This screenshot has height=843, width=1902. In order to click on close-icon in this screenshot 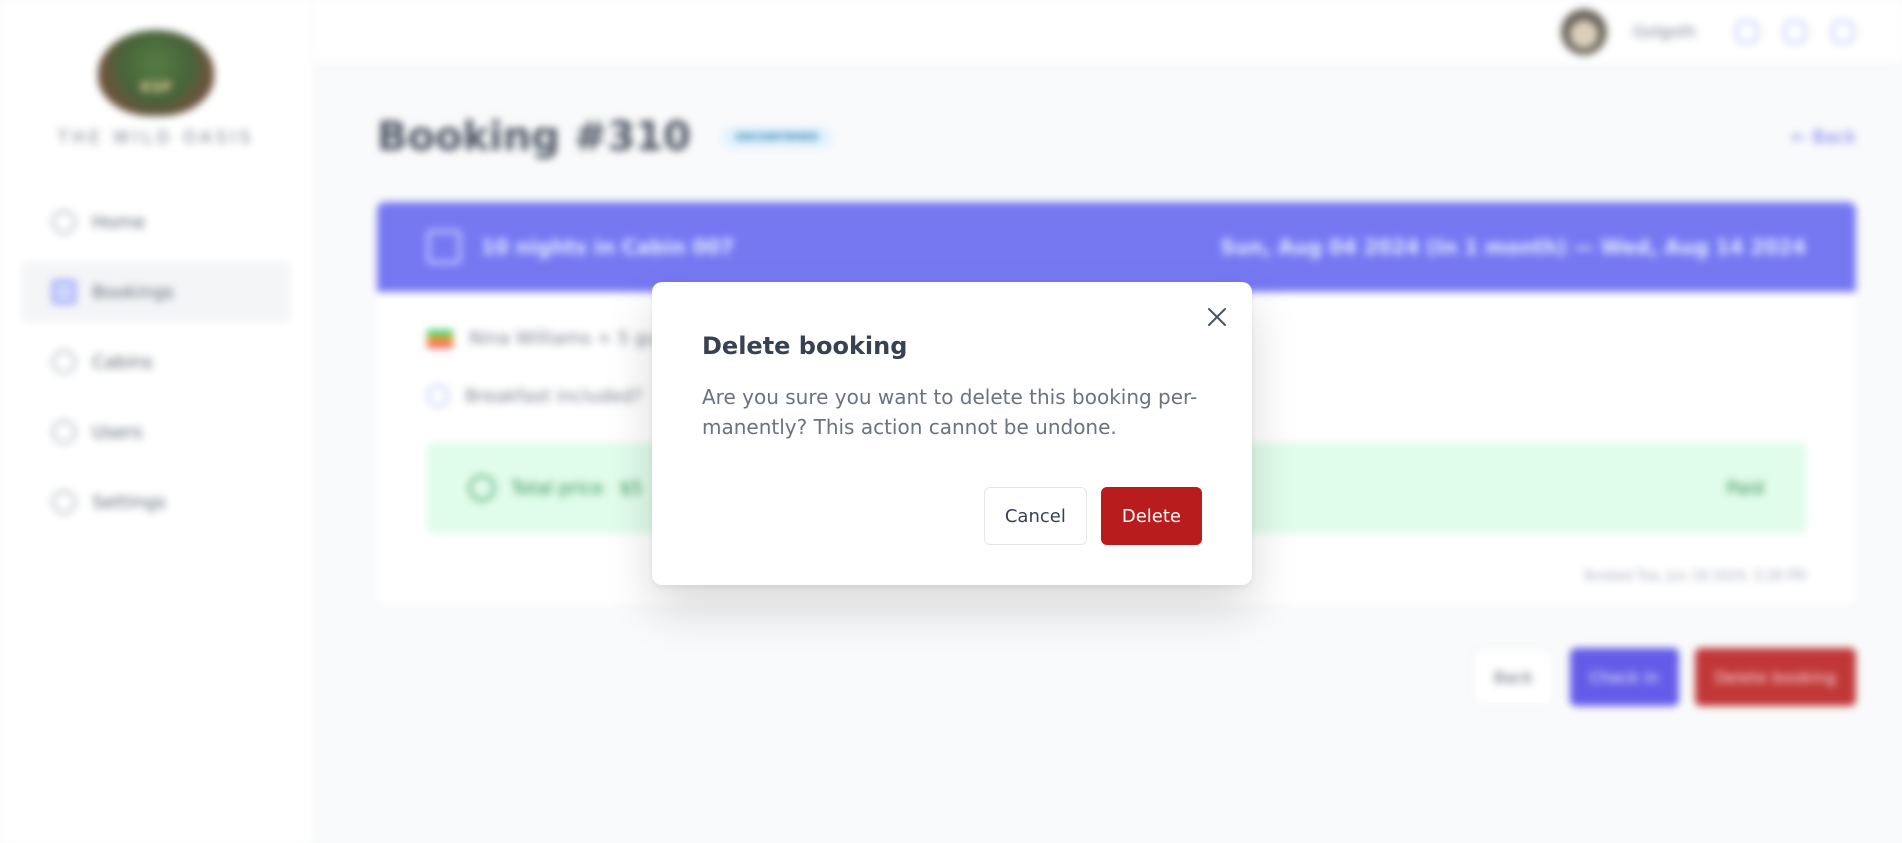, I will do `click(1217, 317)`.